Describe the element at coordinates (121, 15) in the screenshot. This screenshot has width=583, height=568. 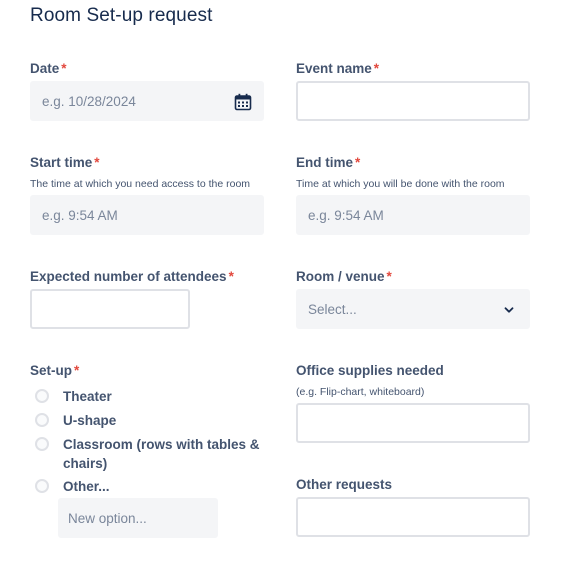
I see `form-title: Room Set-up request` at that location.